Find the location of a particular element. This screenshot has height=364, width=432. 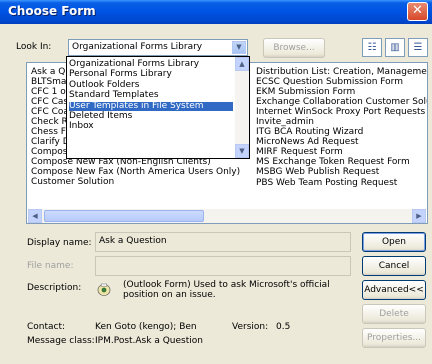

list-item: Customer Solution is located at coordinates (135, 182).